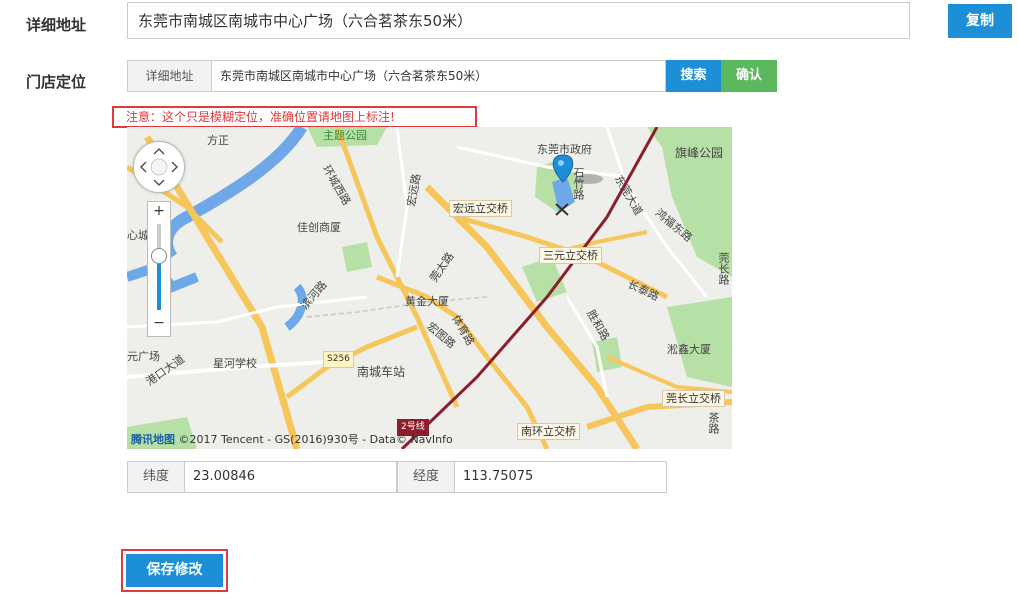  Describe the element at coordinates (174, 570) in the screenshot. I see `save-button: 保存修改` at that location.